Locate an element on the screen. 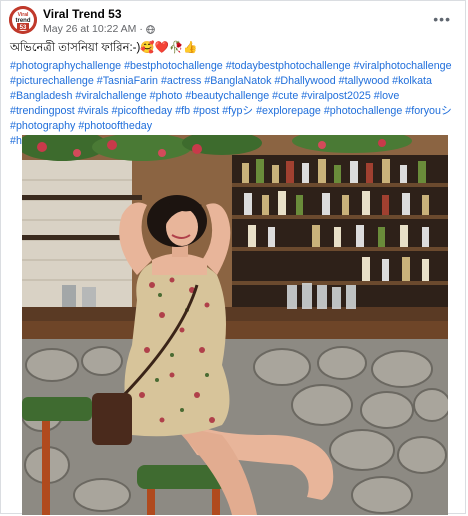 This screenshot has width=468, height=516. hashtag-link: #viralchallenge is located at coordinates (110, 96).